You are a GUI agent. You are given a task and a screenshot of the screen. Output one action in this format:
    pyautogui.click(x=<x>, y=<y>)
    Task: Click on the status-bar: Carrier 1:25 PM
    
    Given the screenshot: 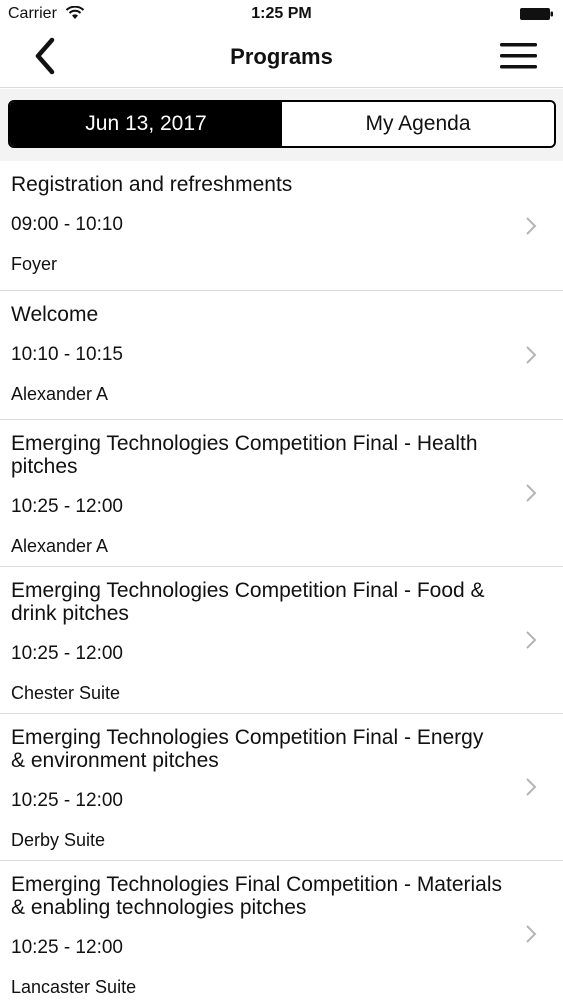 What is the action you would take?
    pyautogui.click(x=281, y=14)
    